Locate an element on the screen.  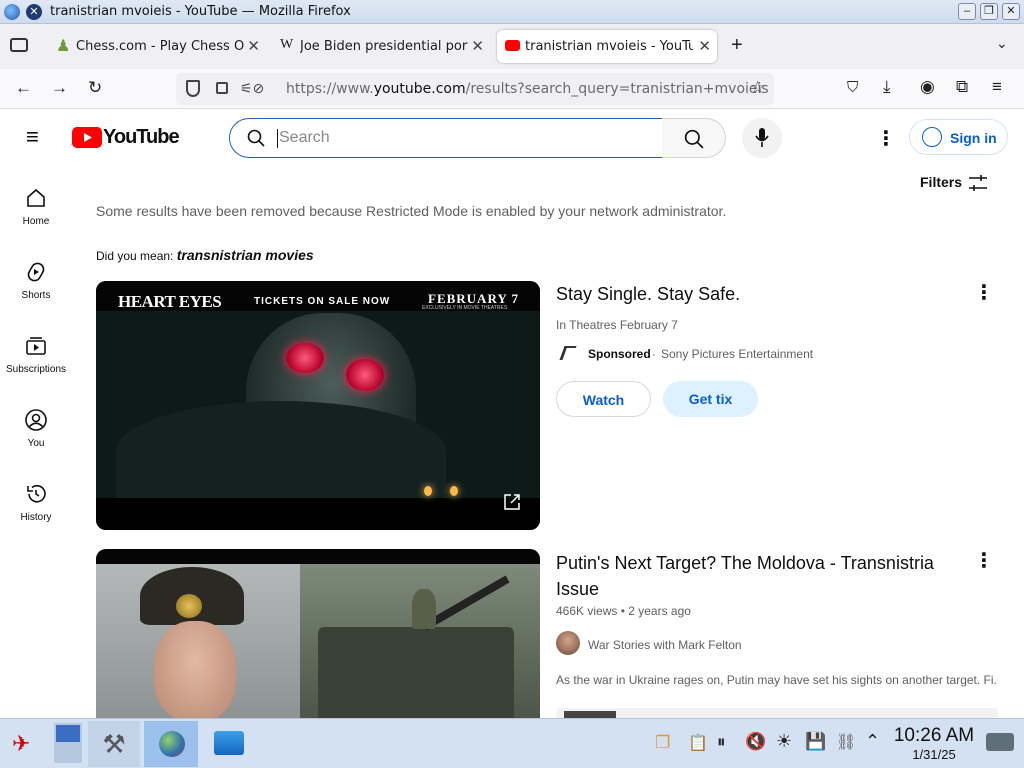
heart-eye-left is located at coordinates (305, 358).